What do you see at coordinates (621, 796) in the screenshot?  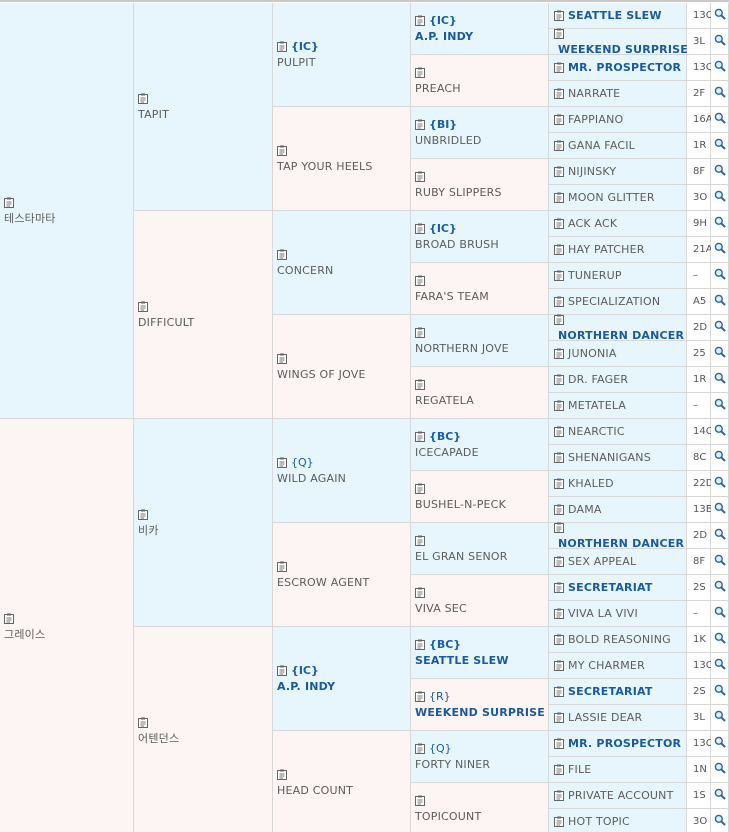 I see `horse-name-link: PRIVATE ACCOUNT` at bounding box center [621, 796].